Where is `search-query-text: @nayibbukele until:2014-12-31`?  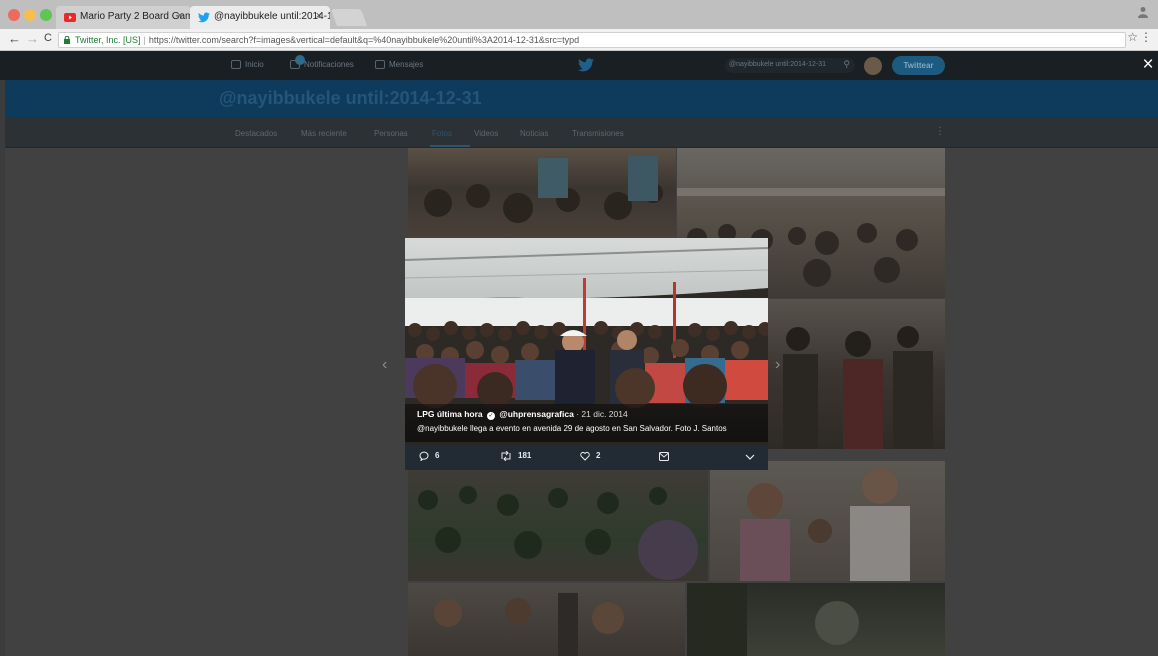
search-query-text: @nayibbukele until:2014-12-31 is located at coordinates (778, 64).